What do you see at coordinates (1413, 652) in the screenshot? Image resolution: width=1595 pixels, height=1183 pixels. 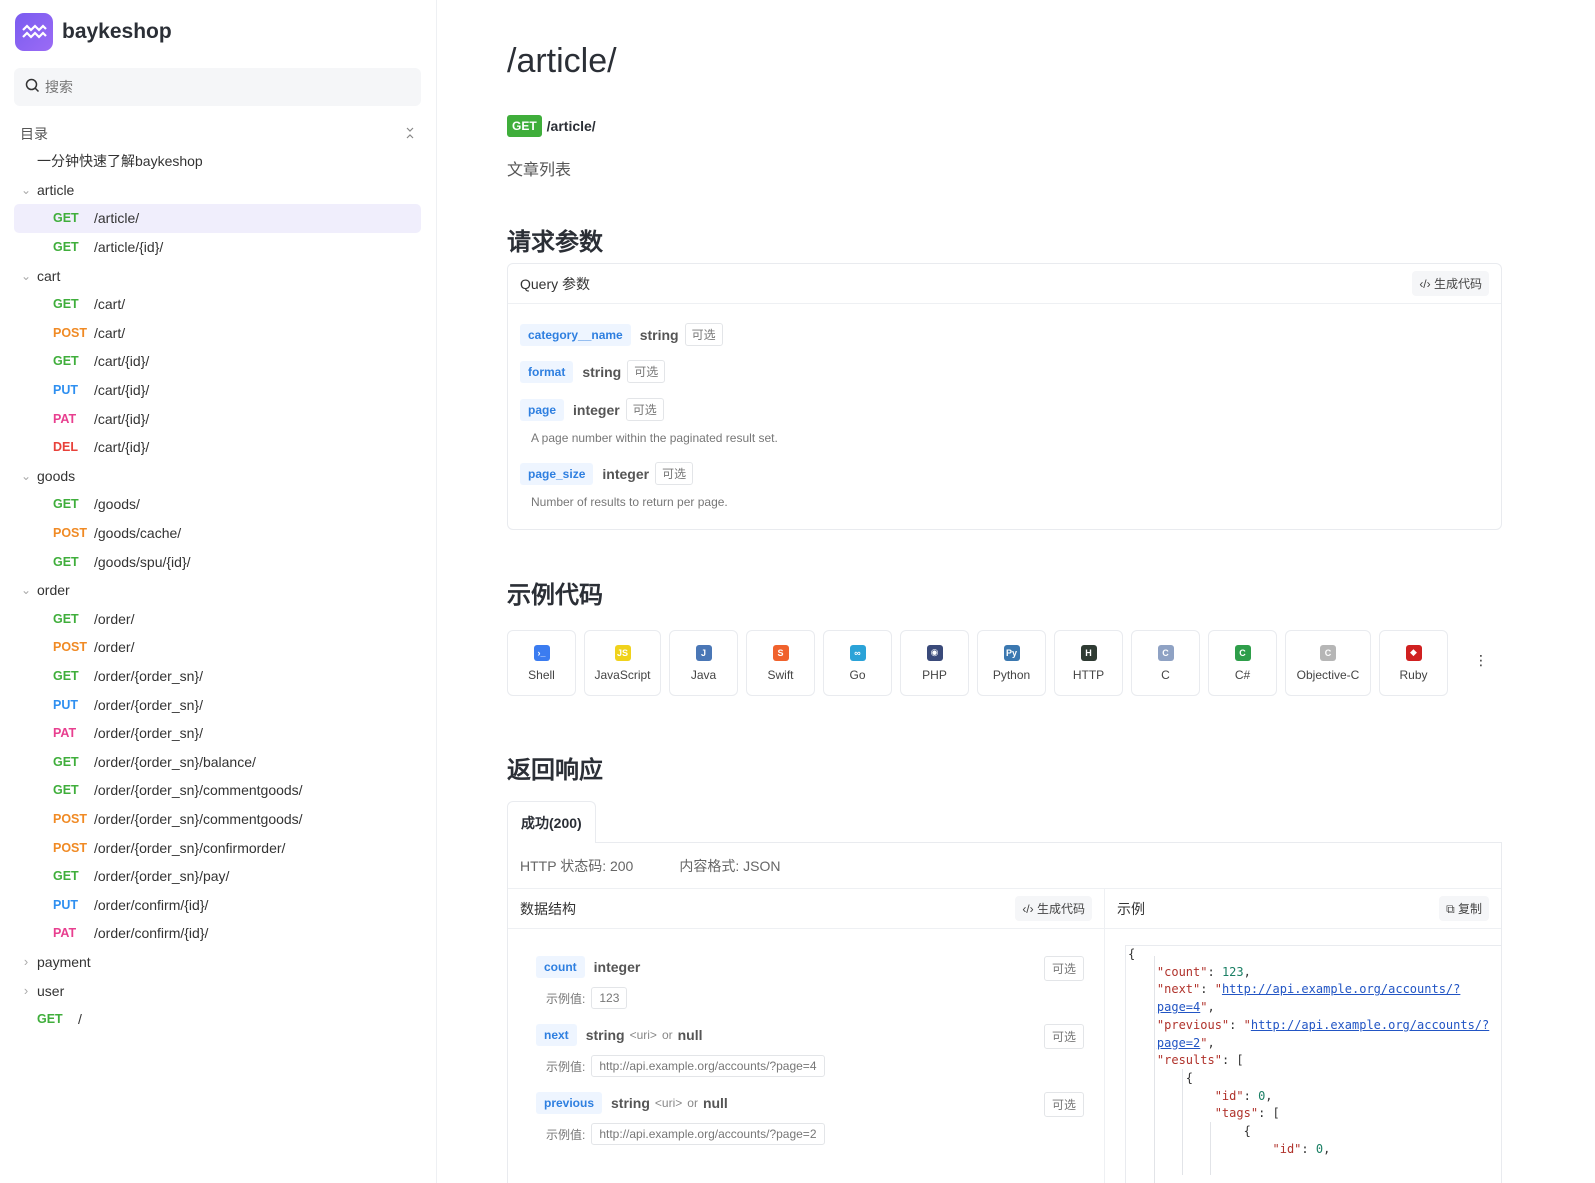 I see `ruby-icon: ◆` at bounding box center [1413, 652].